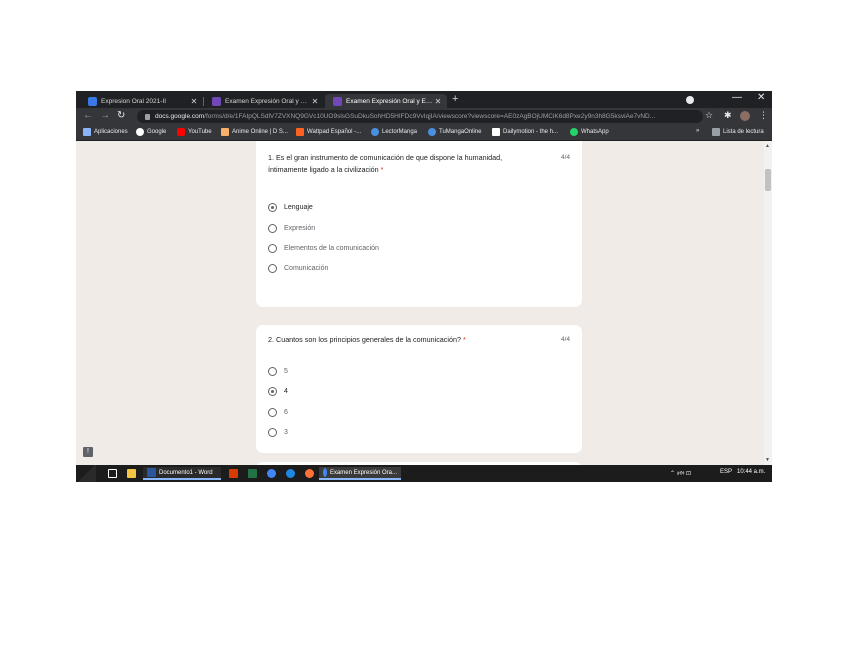  Describe the element at coordinates (88, 452) in the screenshot. I see `report-feedback-button: !` at that location.